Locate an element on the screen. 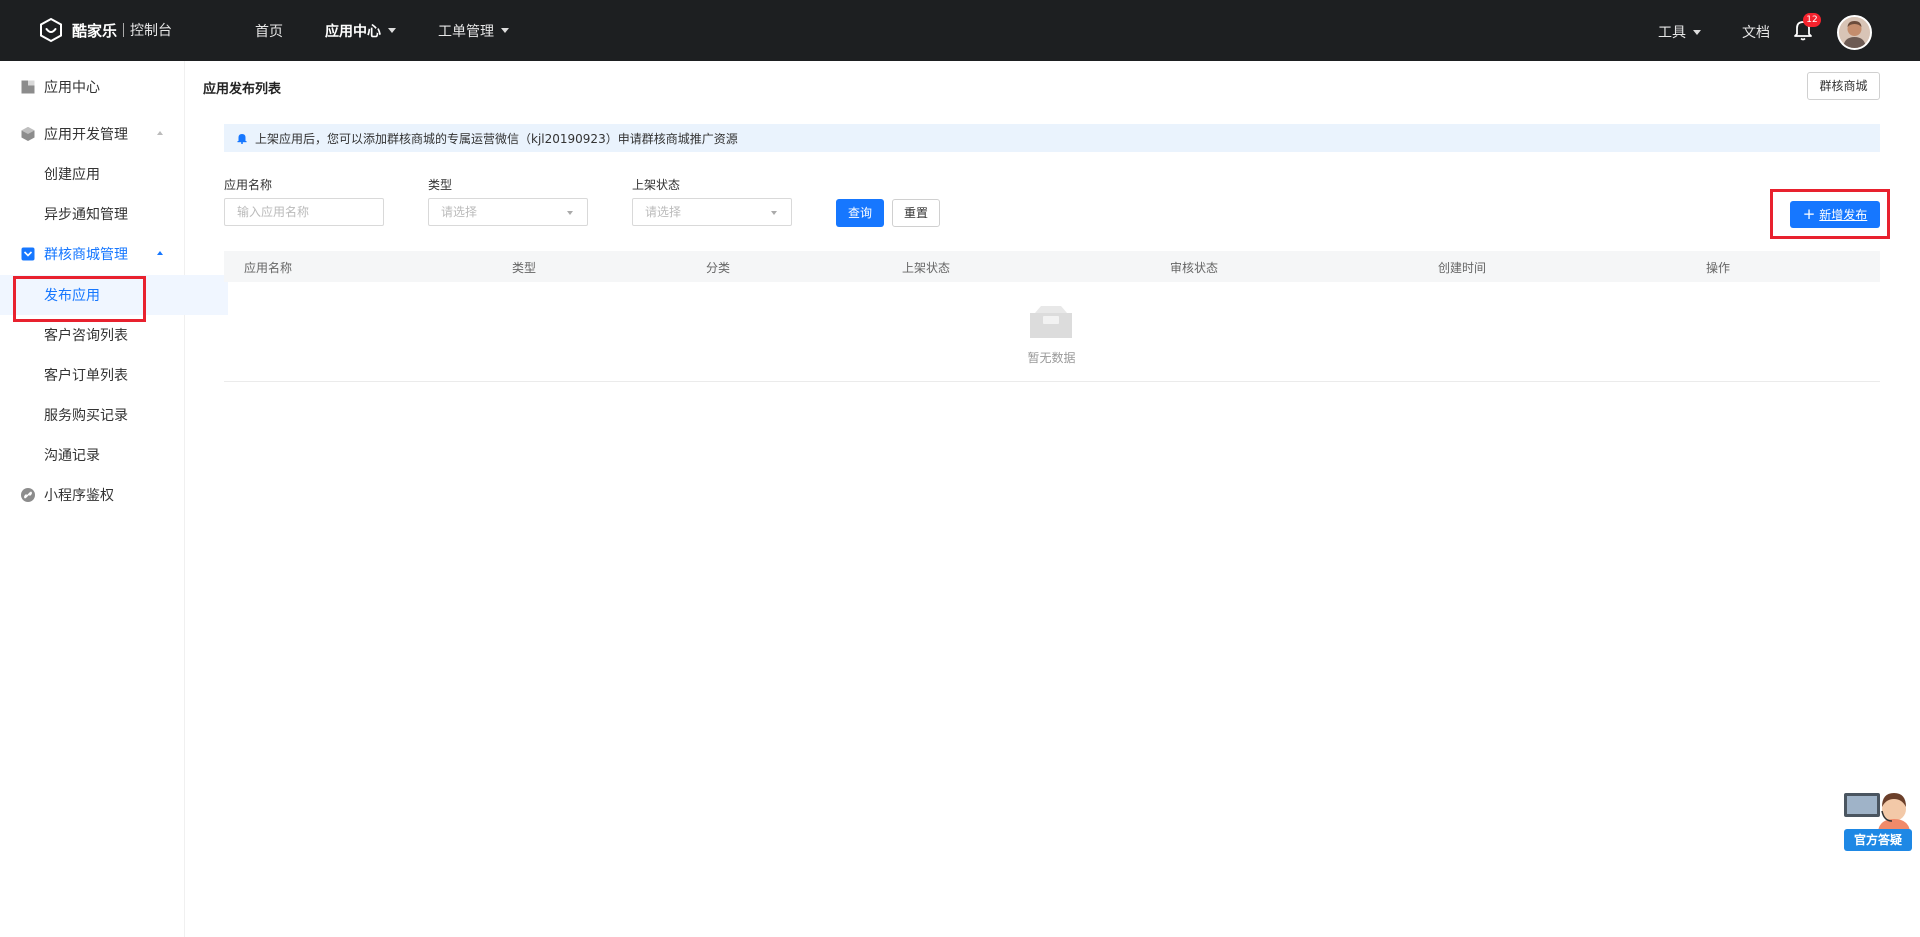 The height and width of the screenshot is (937, 1920). bell-icon is located at coordinates (242, 139).